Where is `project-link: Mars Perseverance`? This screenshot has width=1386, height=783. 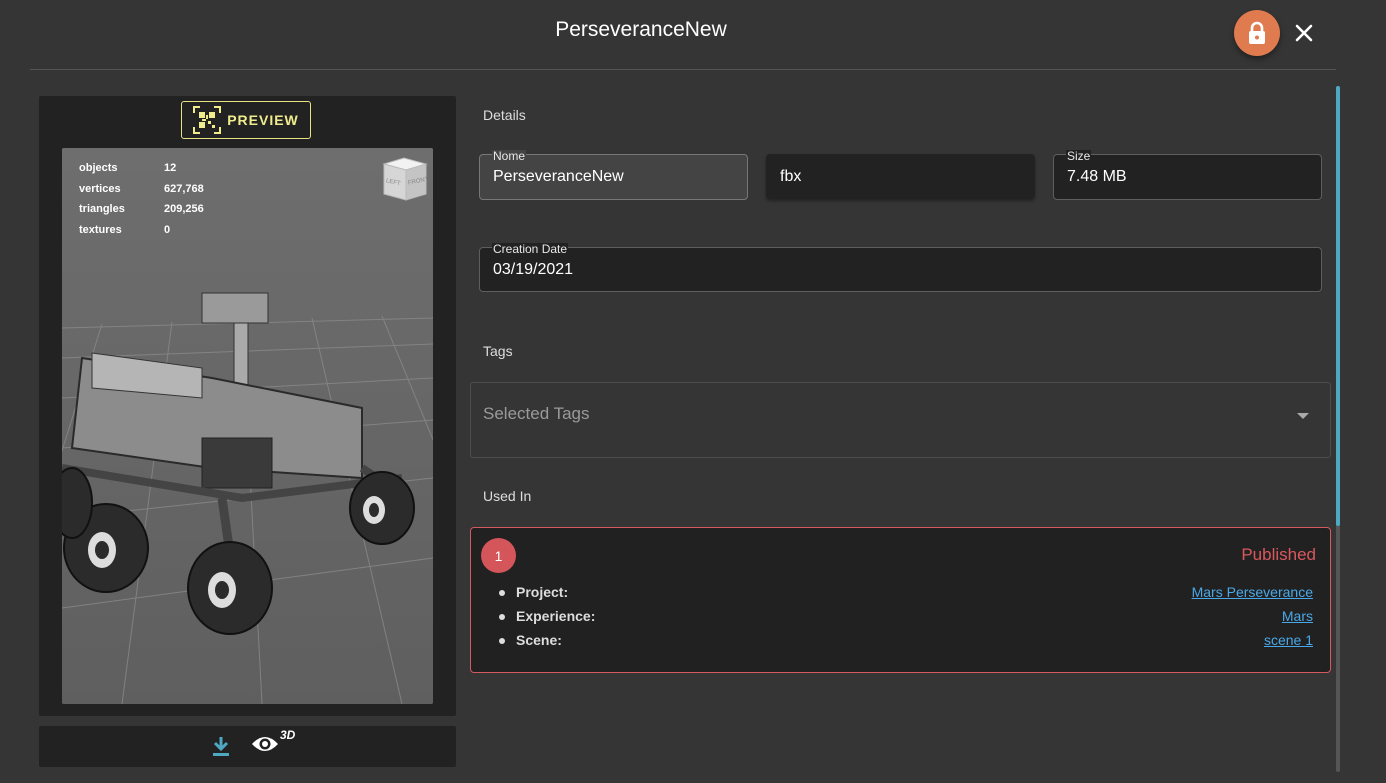 project-link: Mars Perseverance is located at coordinates (1252, 596).